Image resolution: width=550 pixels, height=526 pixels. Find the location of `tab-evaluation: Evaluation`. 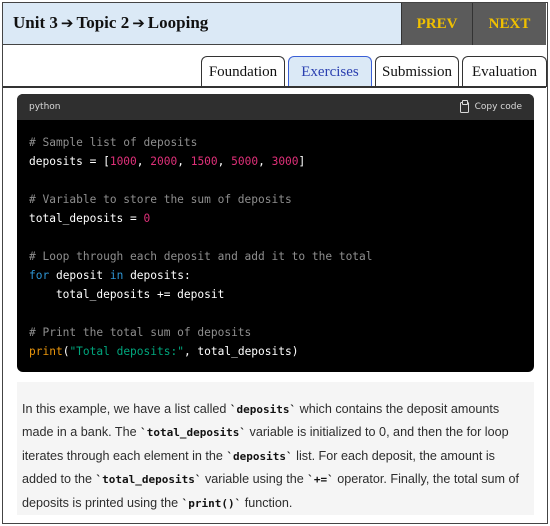

tab-evaluation: Evaluation is located at coordinates (504, 71).